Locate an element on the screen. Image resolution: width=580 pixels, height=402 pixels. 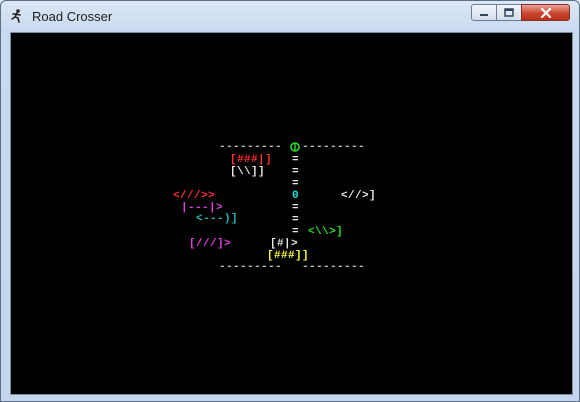
minimize-button is located at coordinates (484, 12).